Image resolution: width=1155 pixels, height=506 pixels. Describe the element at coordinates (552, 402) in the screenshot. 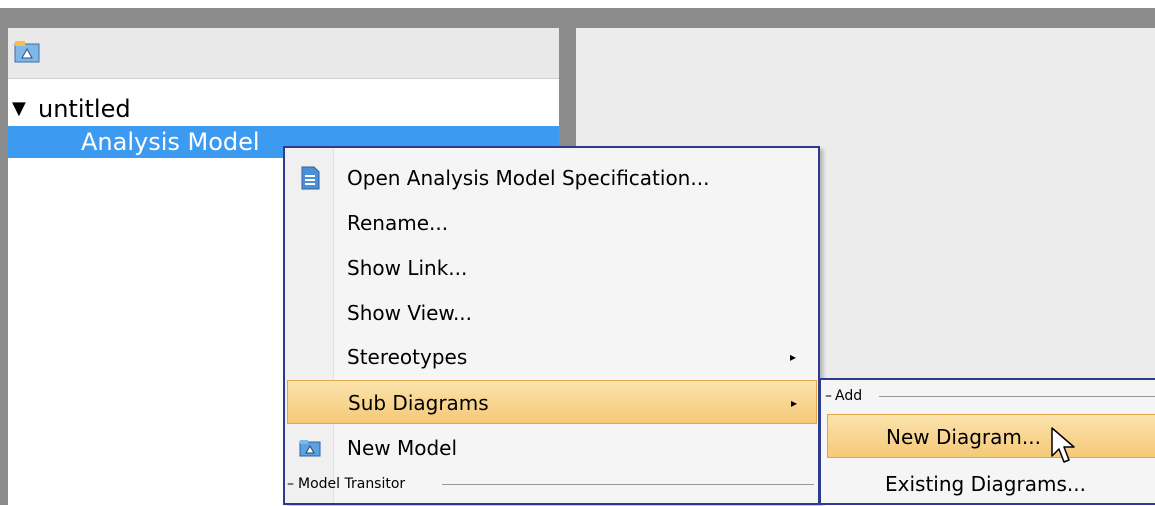

I see `menu-item-sub-diagrams: Sub Diagrams ▸` at that location.